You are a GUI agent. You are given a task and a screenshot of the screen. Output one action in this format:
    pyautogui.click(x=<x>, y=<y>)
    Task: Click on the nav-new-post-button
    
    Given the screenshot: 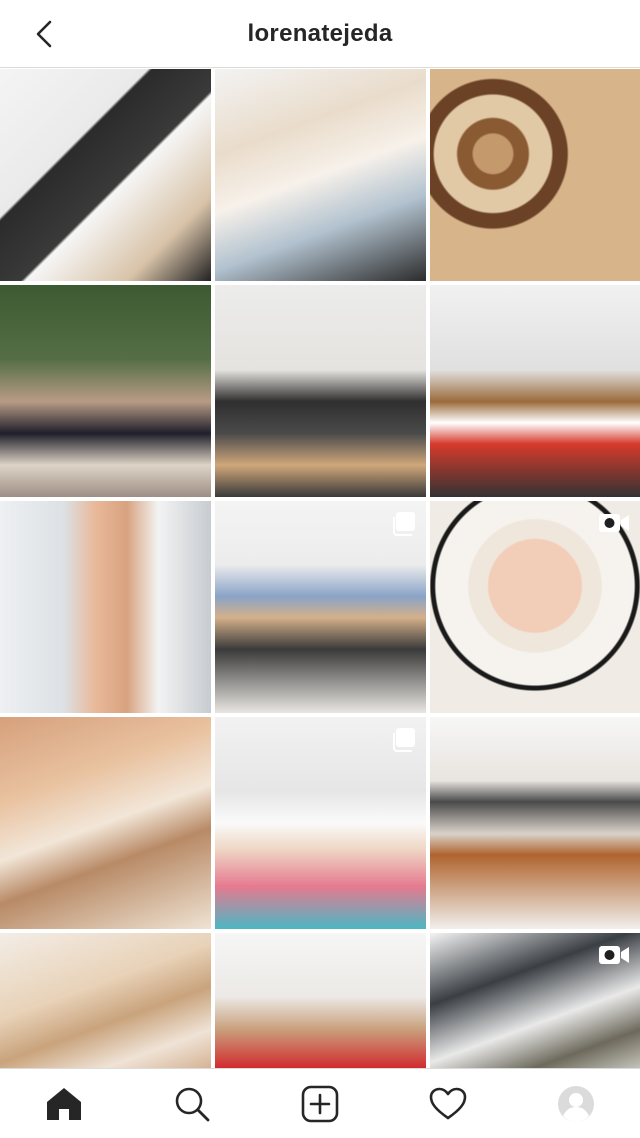 What is the action you would take?
    pyautogui.click(x=320, y=1104)
    